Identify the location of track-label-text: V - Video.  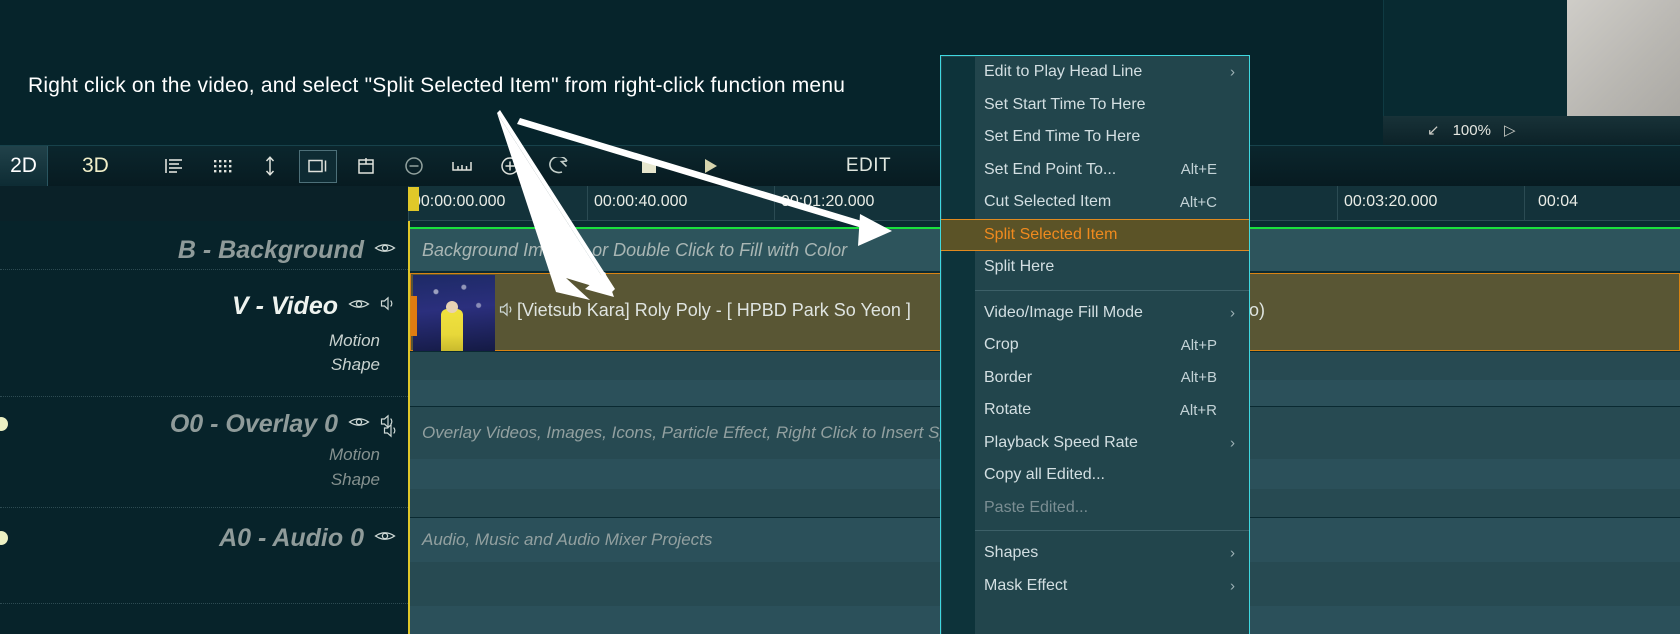
(284, 305).